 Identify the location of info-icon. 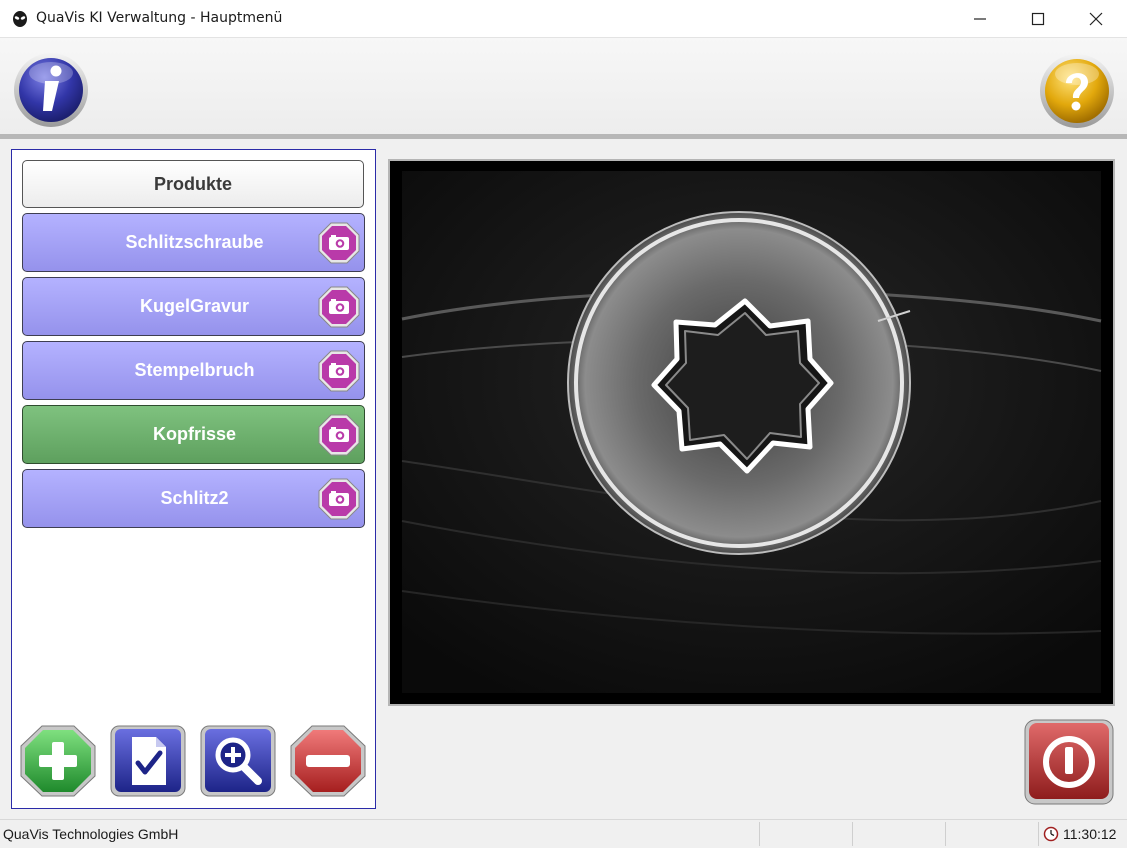
(51, 90).